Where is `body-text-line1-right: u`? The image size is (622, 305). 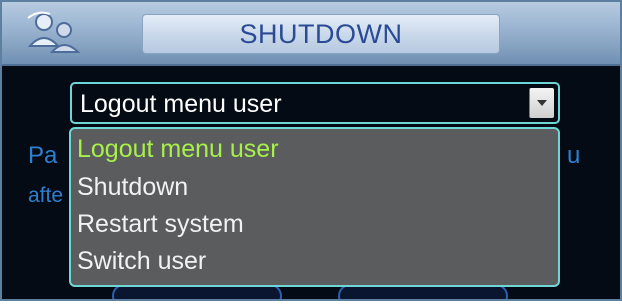 body-text-line1-right: u is located at coordinates (574, 155).